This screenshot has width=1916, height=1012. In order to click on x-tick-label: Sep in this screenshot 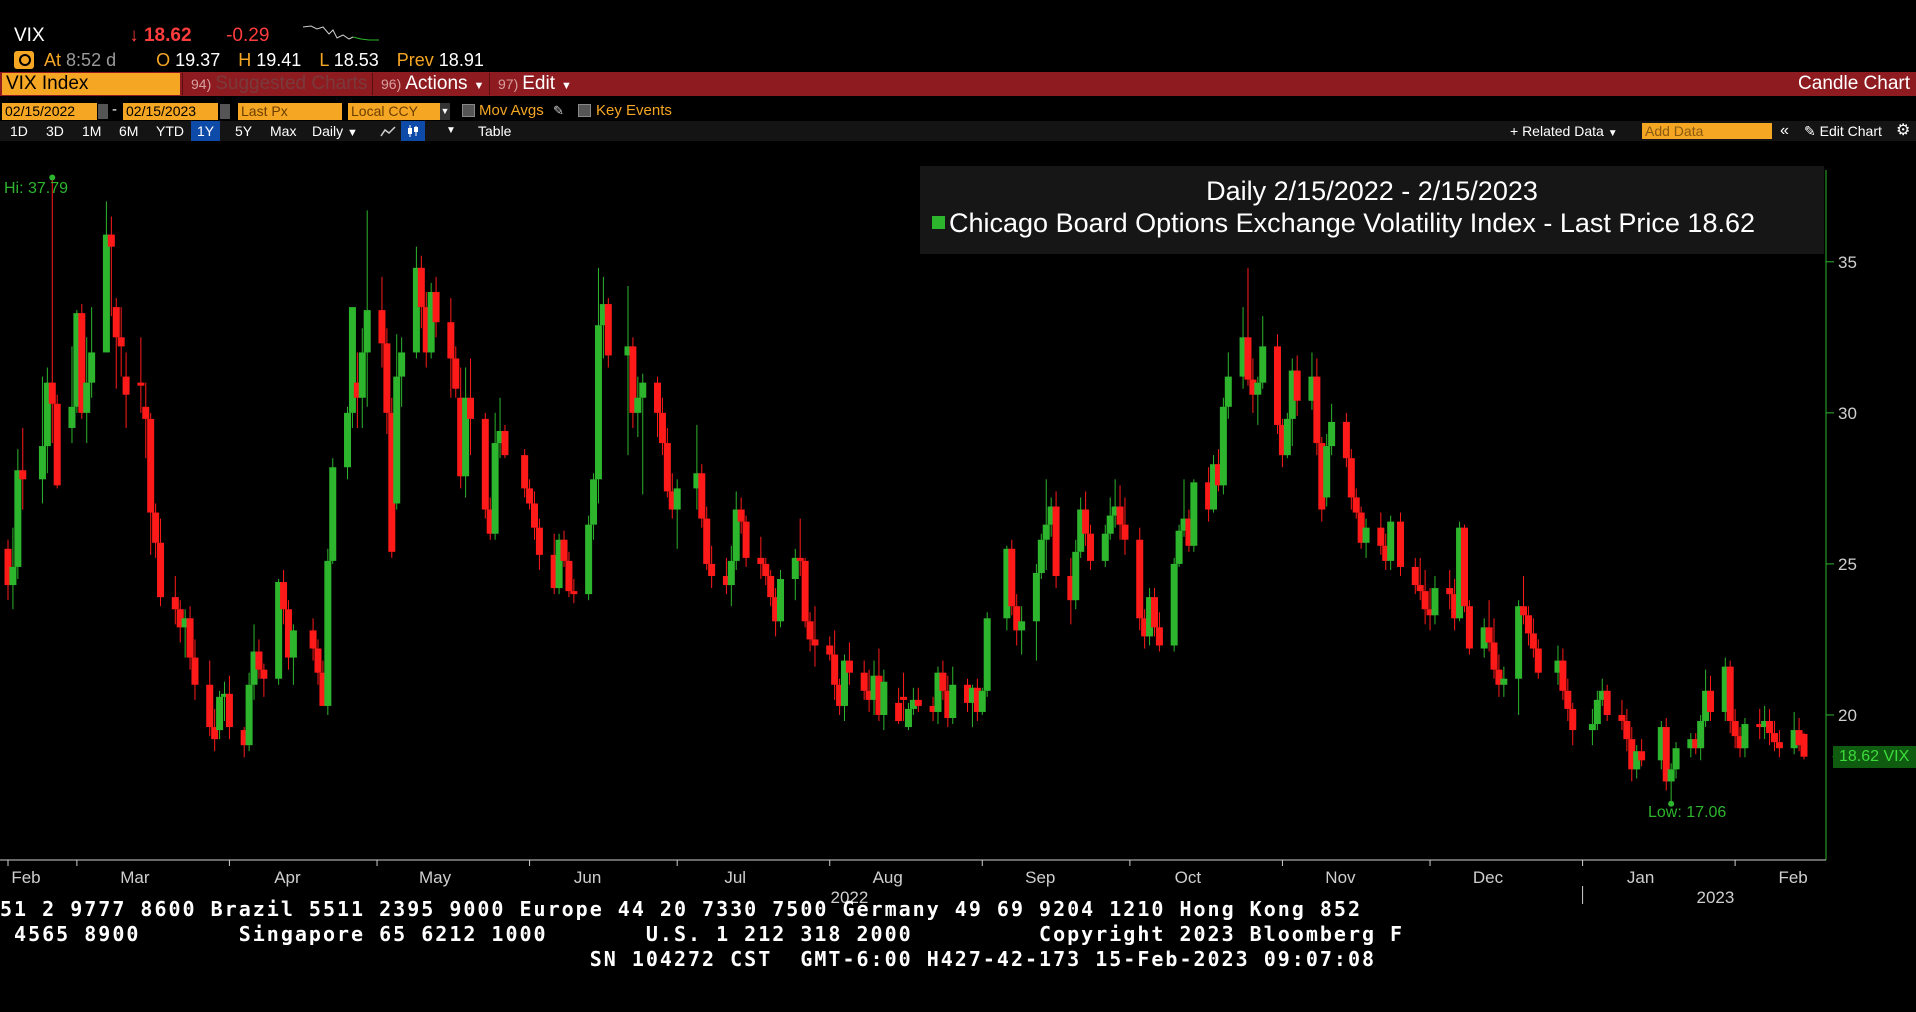, I will do `click(1040, 877)`.